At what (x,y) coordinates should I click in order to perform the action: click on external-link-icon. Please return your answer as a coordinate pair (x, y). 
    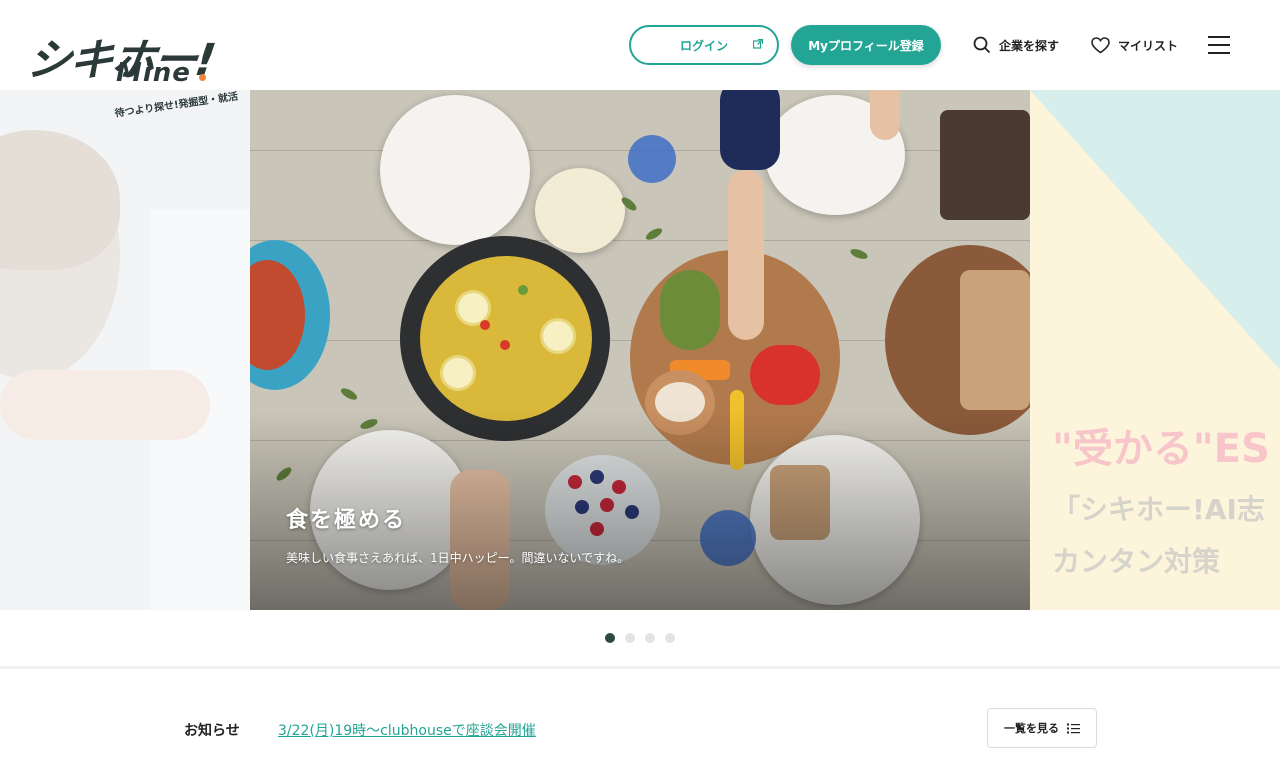
    Looking at the image, I should click on (757, 44).